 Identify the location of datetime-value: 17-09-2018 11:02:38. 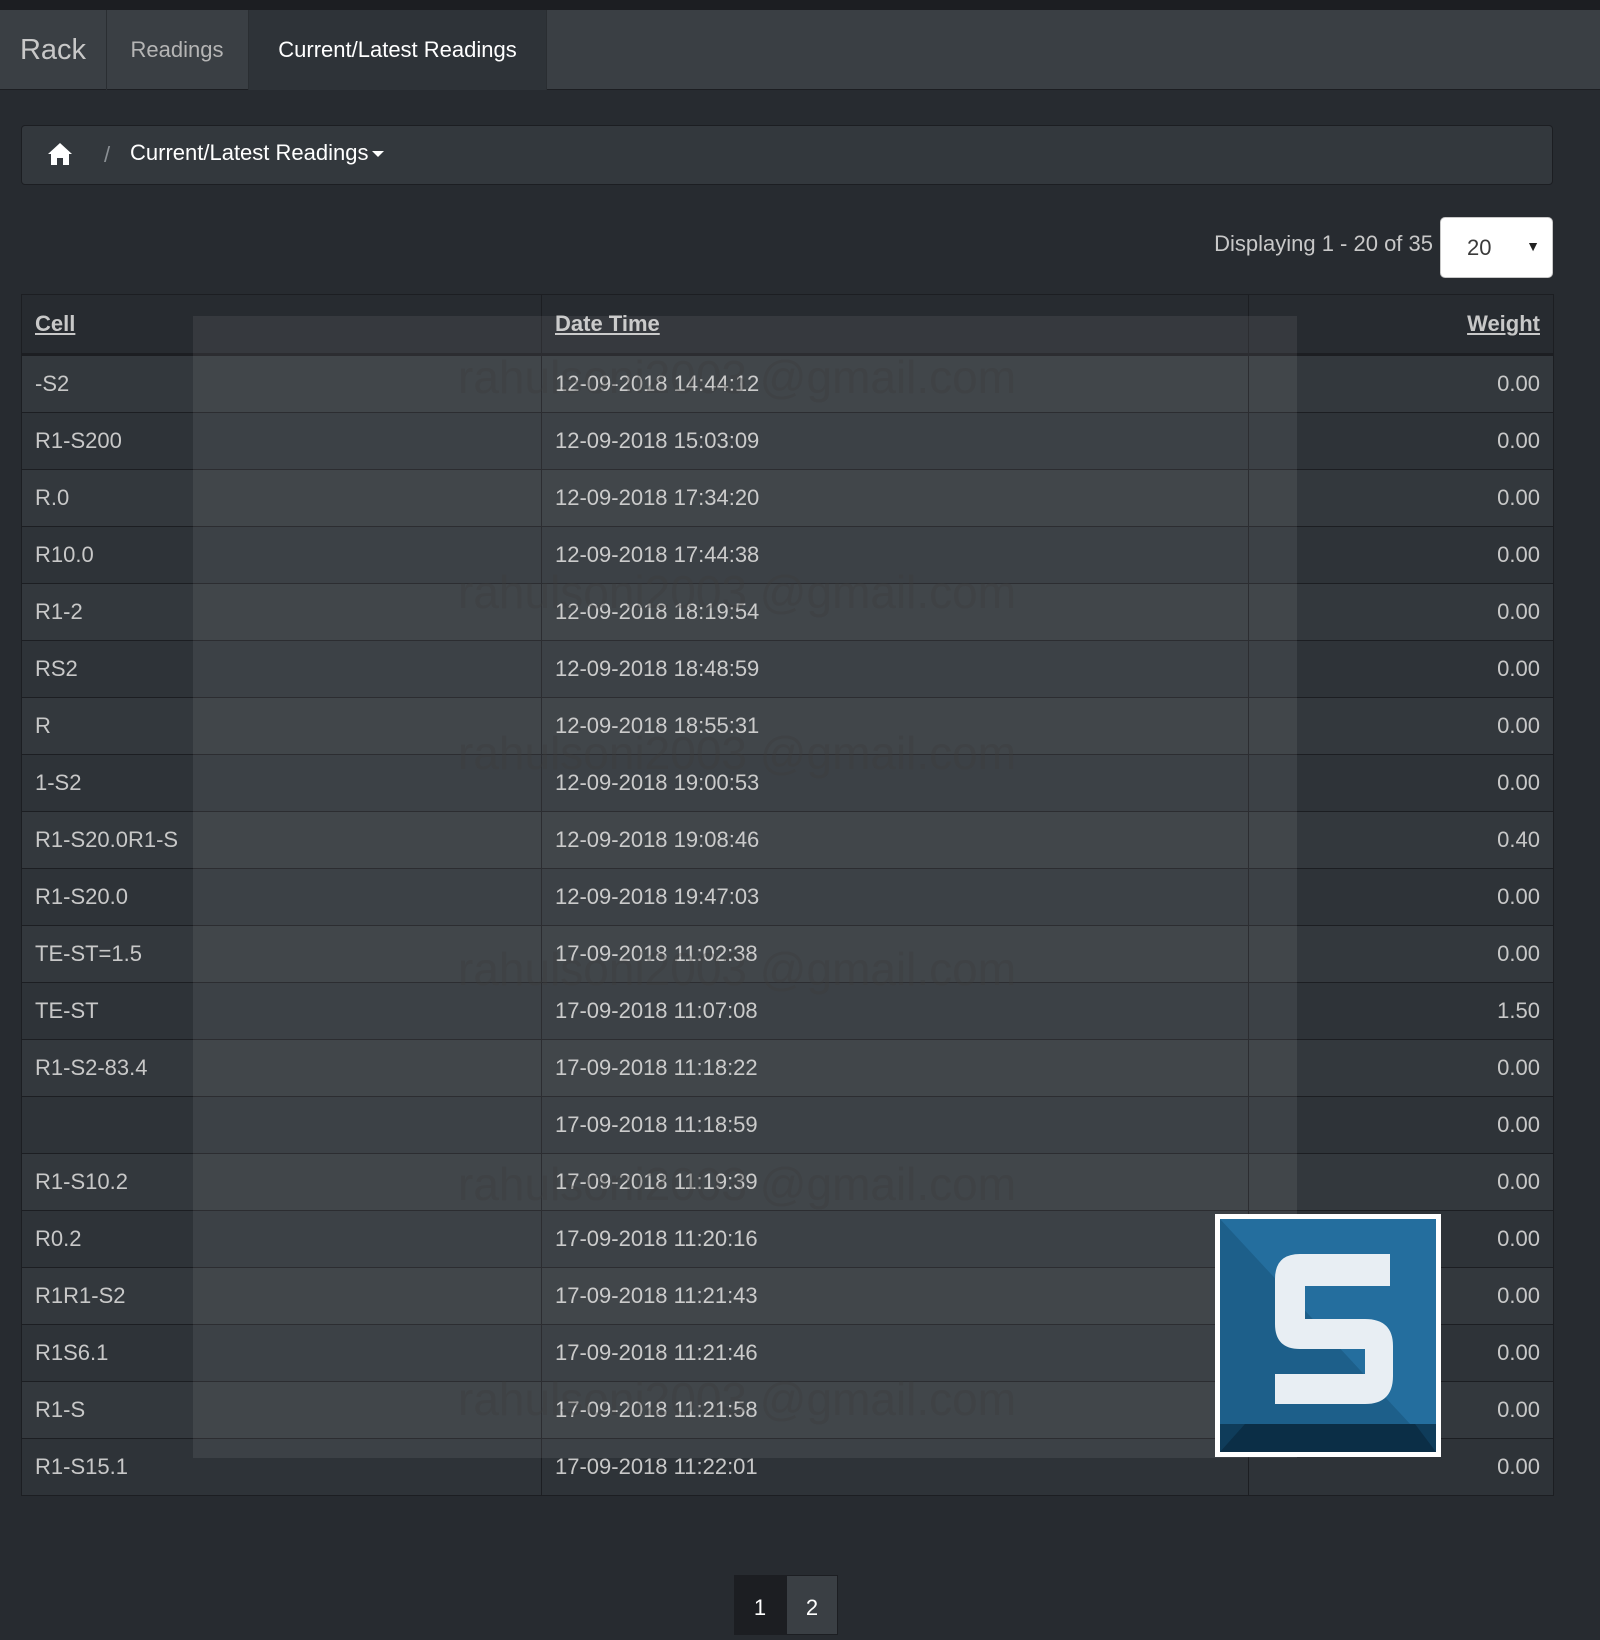
(895, 954).